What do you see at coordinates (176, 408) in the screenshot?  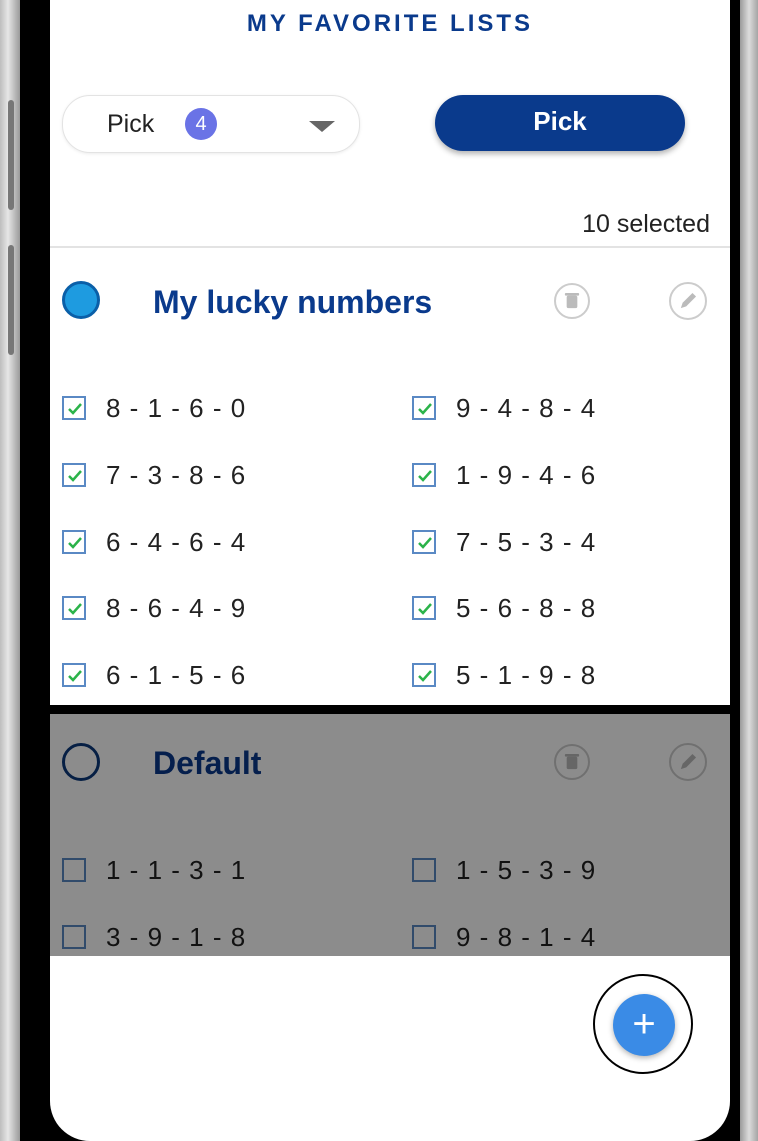 I see `number-value: 8 - 1 - 6 - 0` at bounding box center [176, 408].